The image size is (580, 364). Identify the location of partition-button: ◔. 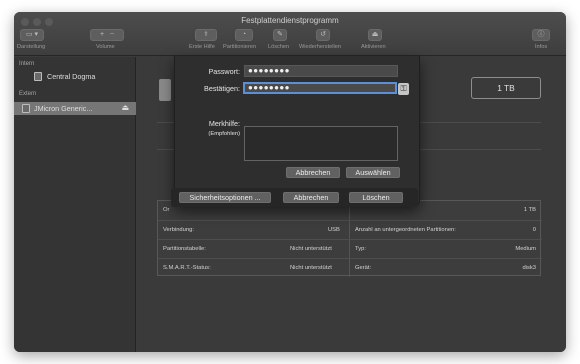
(244, 35).